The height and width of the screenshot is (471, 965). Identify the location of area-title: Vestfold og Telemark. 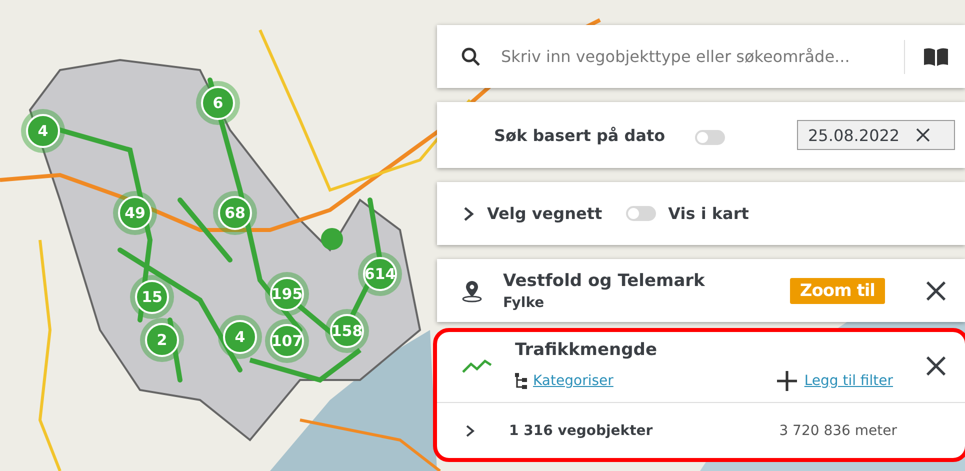
(604, 280).